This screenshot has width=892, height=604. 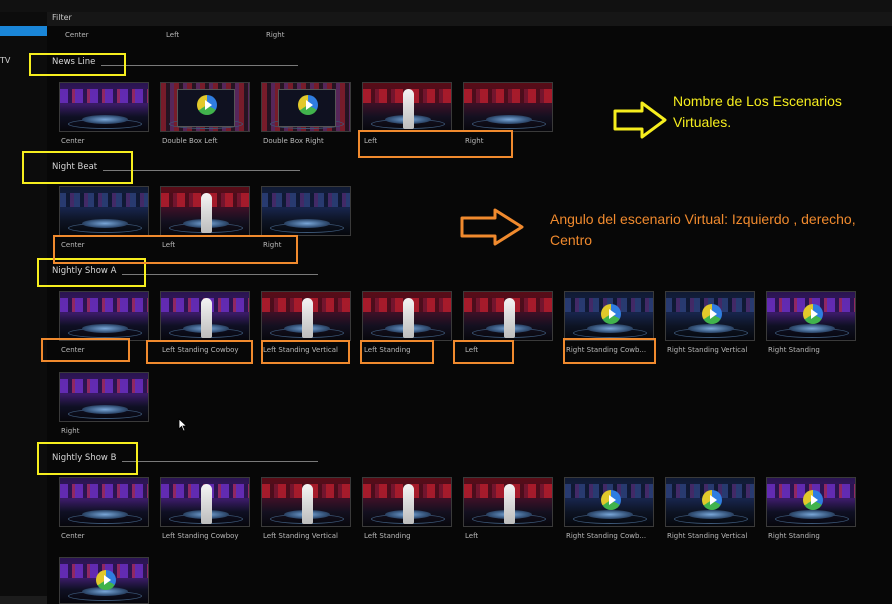 I want to click on annotation-box-right-standing-cowboy, so click(x=609, y=351).